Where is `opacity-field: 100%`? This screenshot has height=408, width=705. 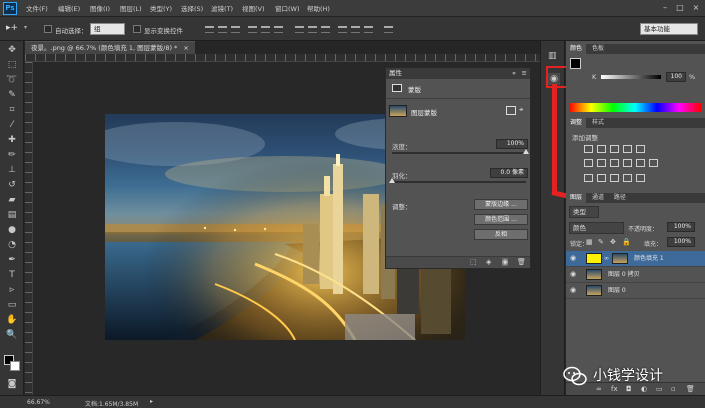 opacity-field: 100% is located at coordinates (681, 227).